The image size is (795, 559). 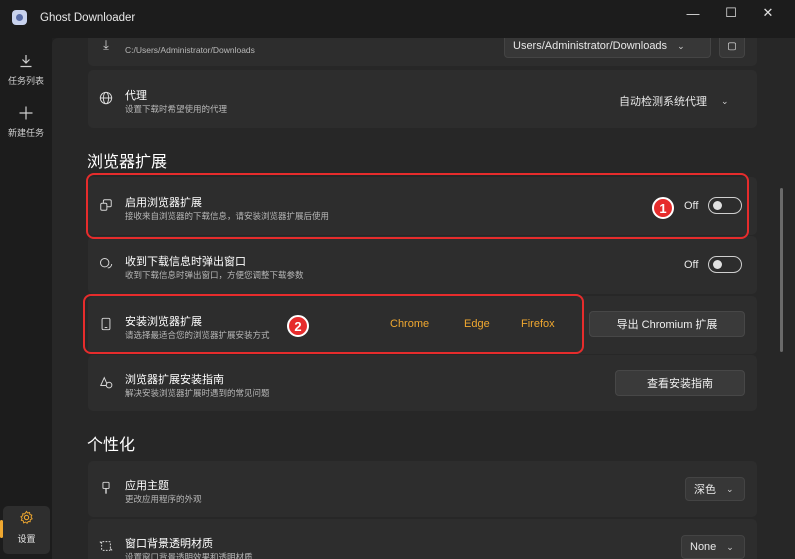 I want to click on brush-icon, so click(x=106, y=489).